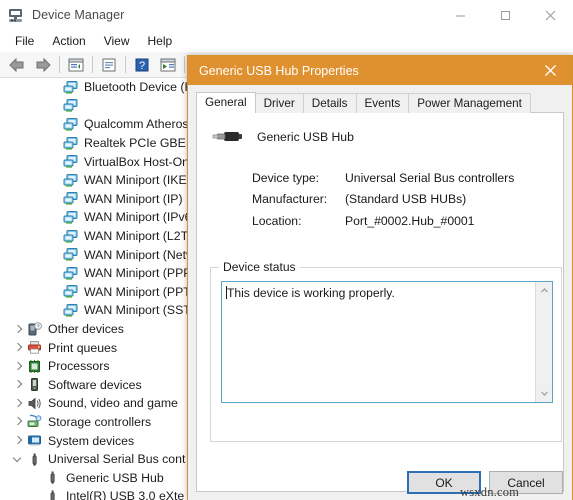 This screenshot has width=573, height=500. Describe the element at coordinates (137, 291) in the screenshot. I see `tree-item-label: WAN Miniport (PPT` at that location.